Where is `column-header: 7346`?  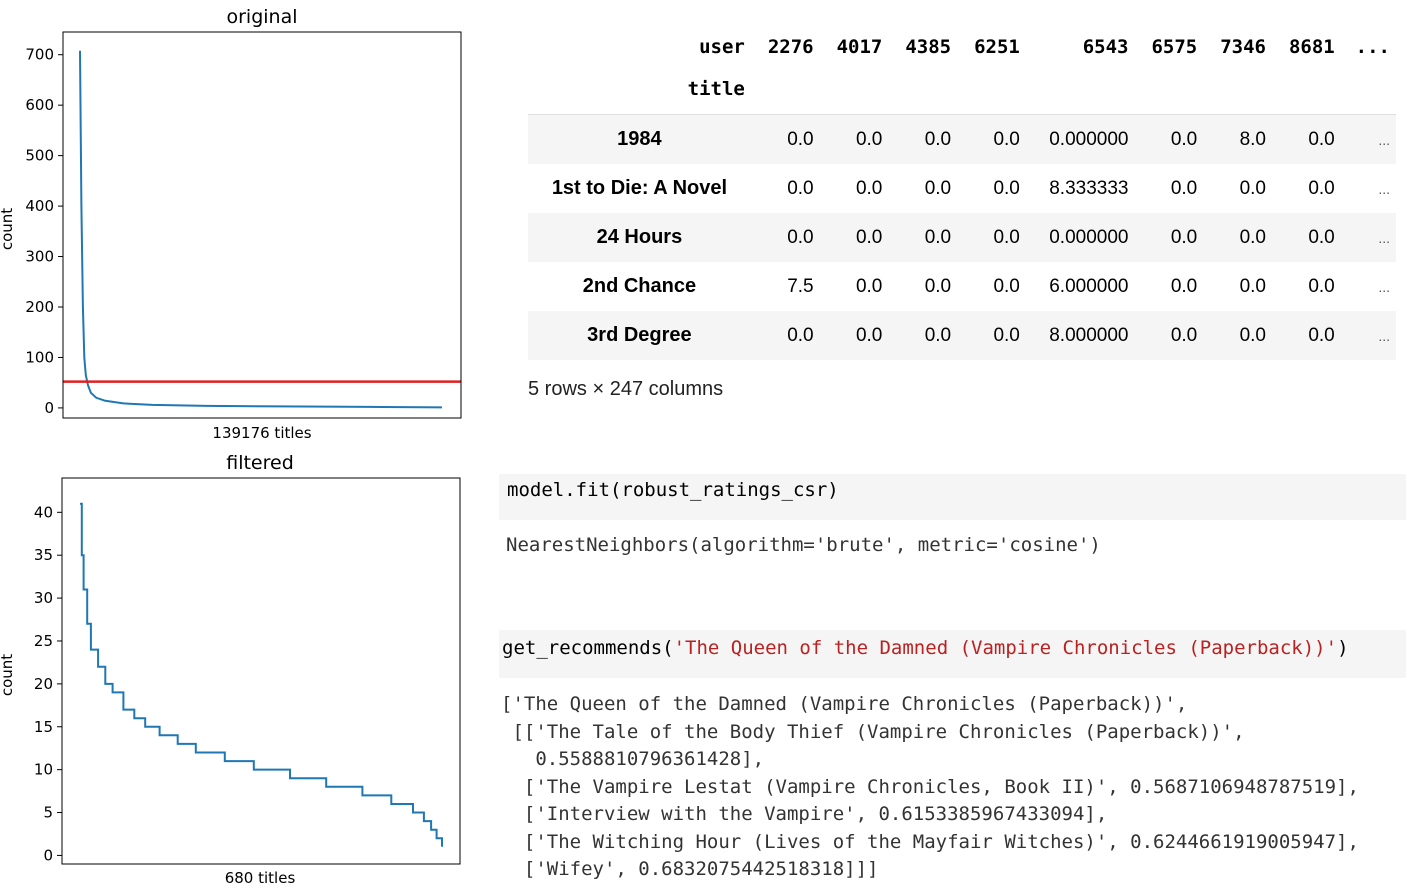 column-header: 7346 is located at coordinates (1243, 47).